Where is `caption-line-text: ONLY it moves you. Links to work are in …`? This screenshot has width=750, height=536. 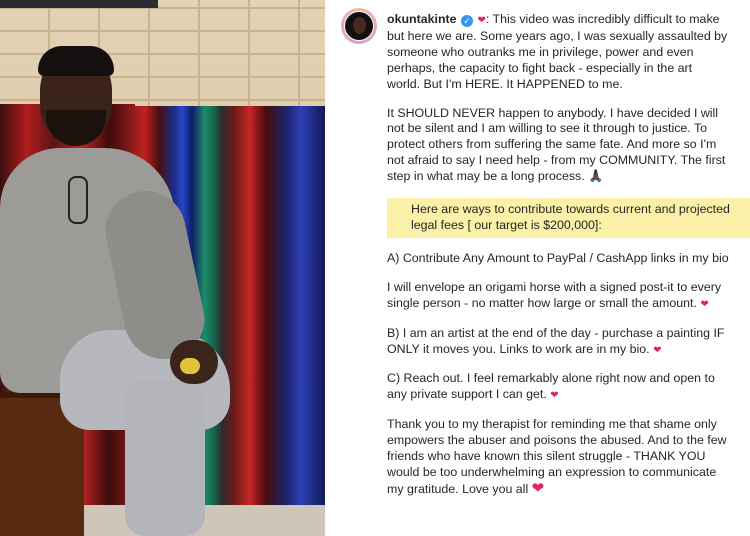
caption-line-text: ONLY it moves you. Links to work are in … is located at coordinates (518, 348).